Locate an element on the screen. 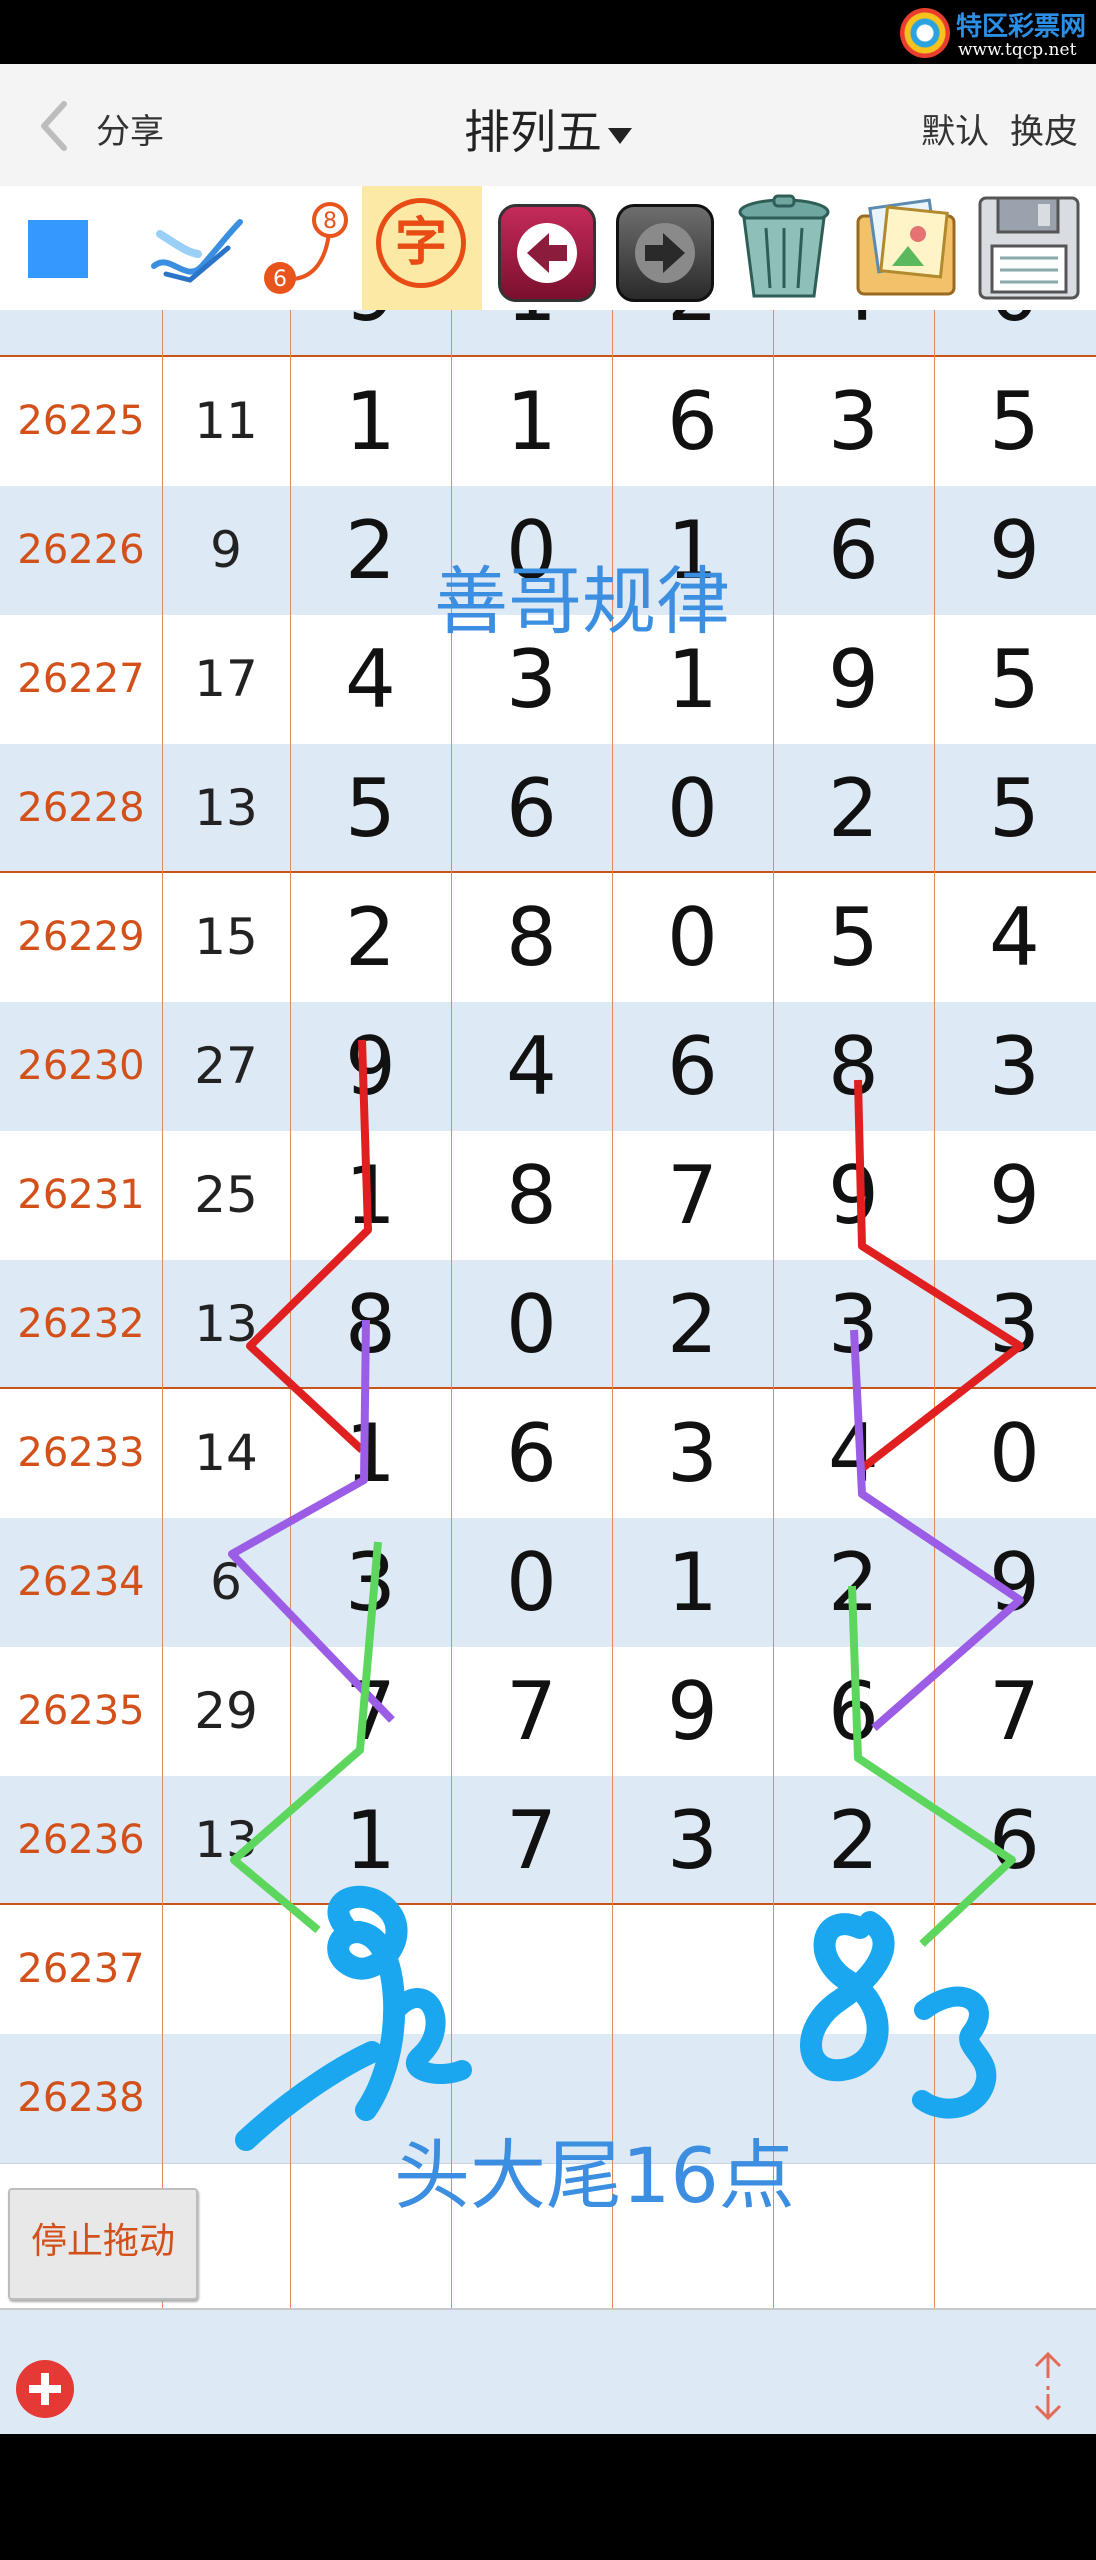 Image resolution: width=1096 pixels, height=2560 pixels. drawing-toolbar: 6 8 字 is located at coordinates (548, 248).